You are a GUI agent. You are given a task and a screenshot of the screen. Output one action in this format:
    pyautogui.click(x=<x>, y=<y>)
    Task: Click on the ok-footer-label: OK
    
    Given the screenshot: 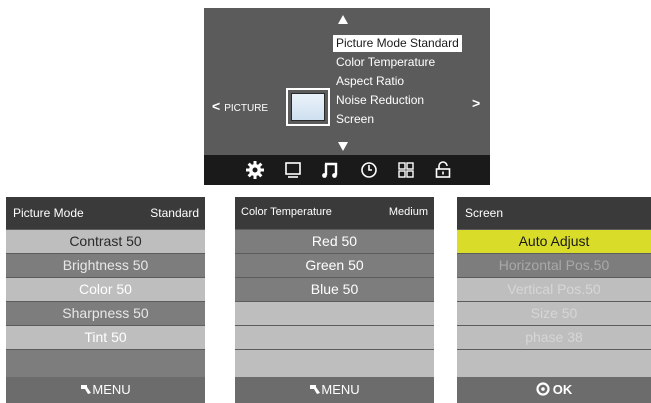 What is the action you would take?
    pyautogui.click(x=562, y=389)
    